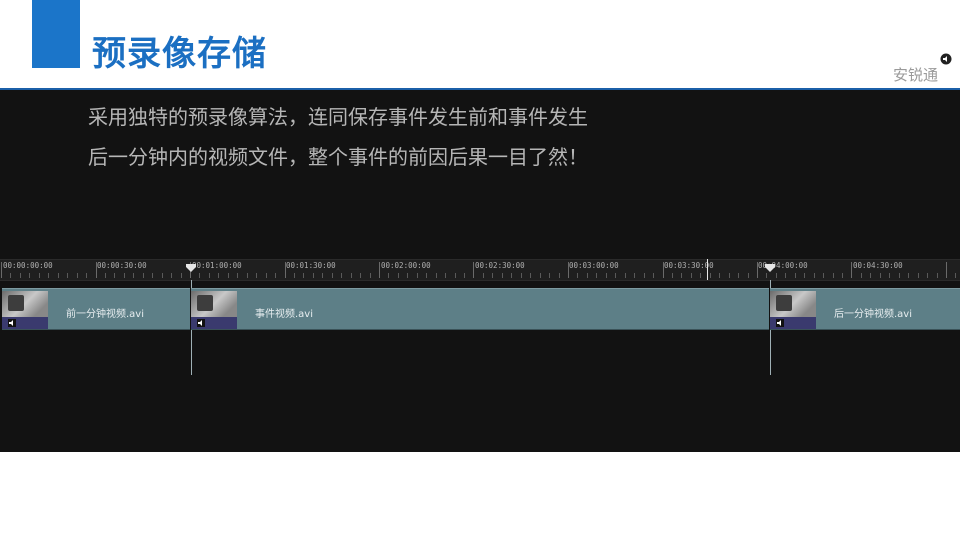  Describe the element at coordinates (284, 314) in the screenshot. I see `clip-label: 事件视频.avi` at that location.